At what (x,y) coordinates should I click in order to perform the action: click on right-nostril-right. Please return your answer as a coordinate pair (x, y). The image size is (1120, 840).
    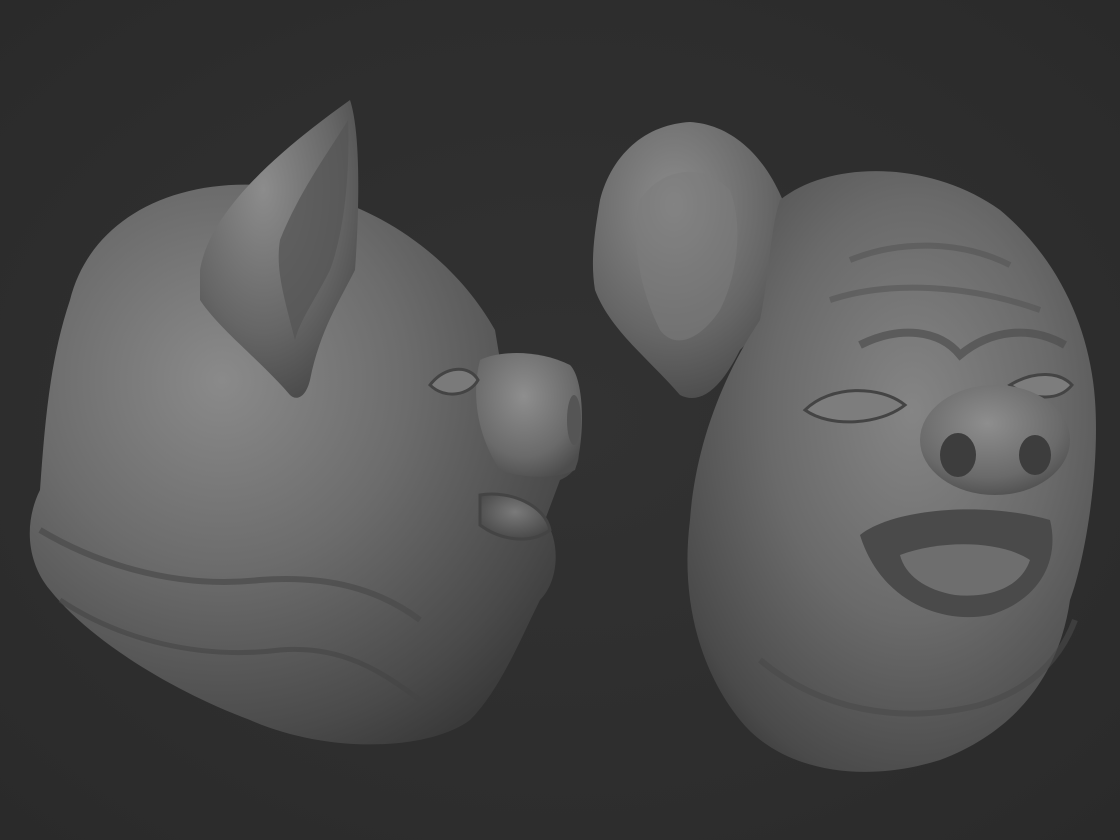
    Looking at the image, I should click on (1035, 455).